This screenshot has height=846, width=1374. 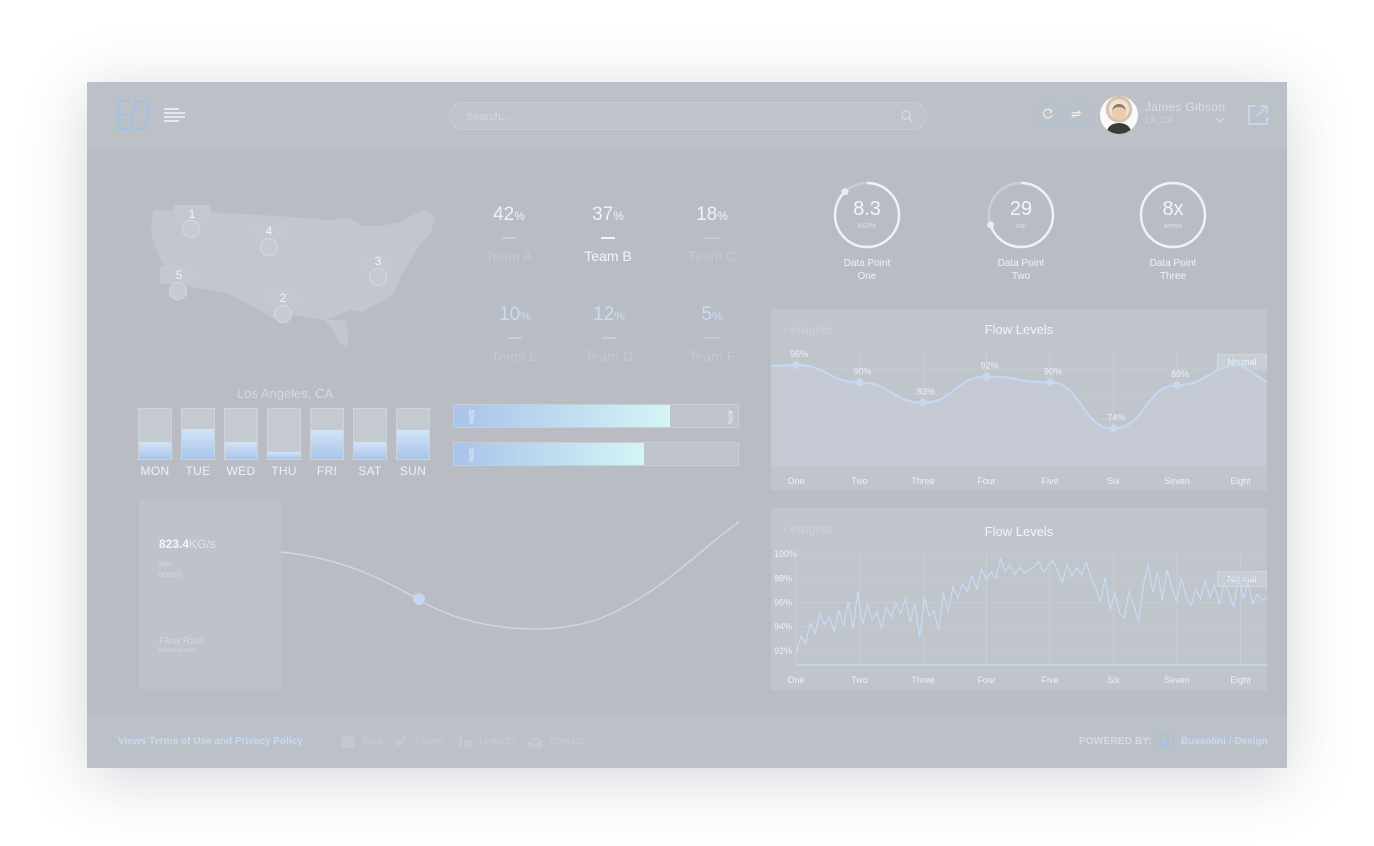 What do you see at coordinates (1220, 120) in the screenshot?
I see `chevron-down-icon` at bounding box center [1220, 120].